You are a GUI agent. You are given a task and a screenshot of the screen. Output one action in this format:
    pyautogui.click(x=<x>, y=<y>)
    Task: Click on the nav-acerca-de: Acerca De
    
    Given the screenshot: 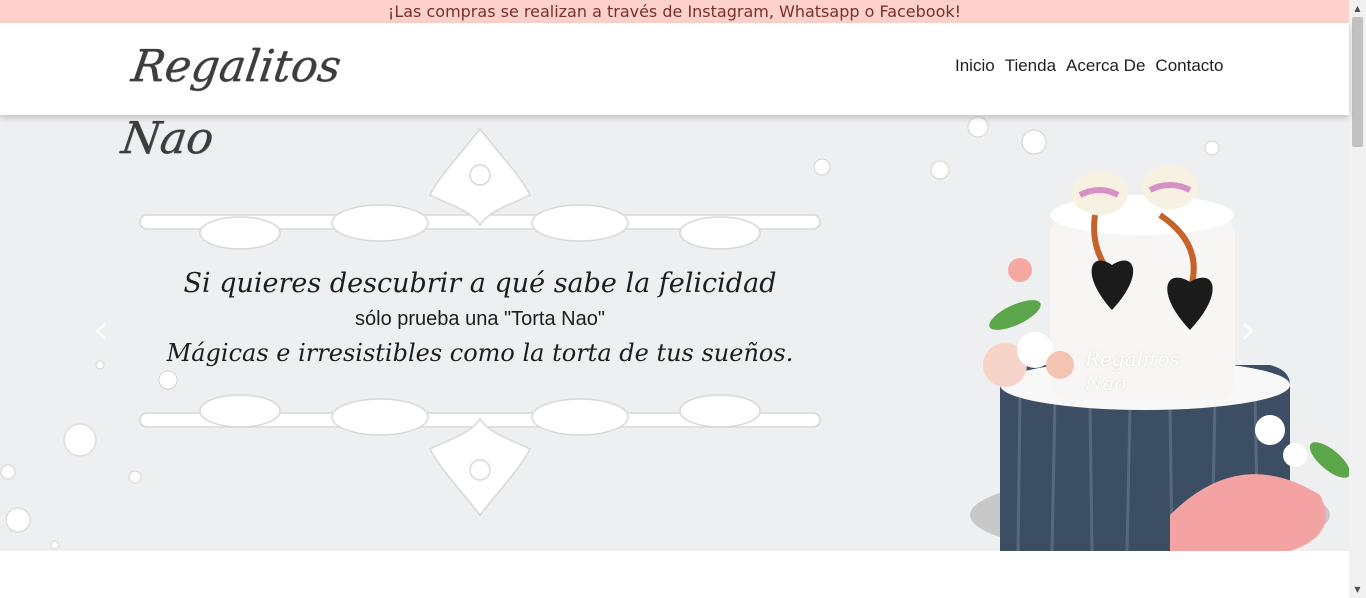 What is the action you would take?
    pyautogui.click(x=1105, y=66)
    